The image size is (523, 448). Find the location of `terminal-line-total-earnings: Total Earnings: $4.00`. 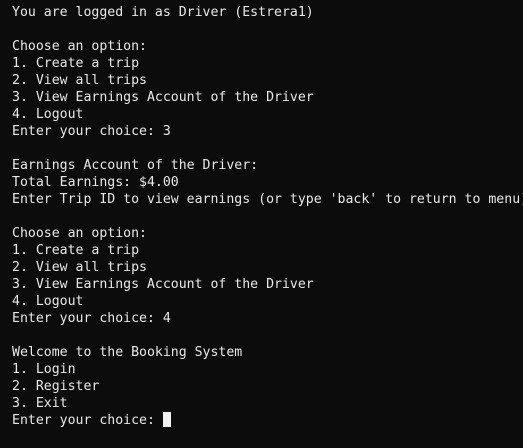

terminal-line-total-earnings: Total Earnings: $4.00 is located at coordinates (95, 182).